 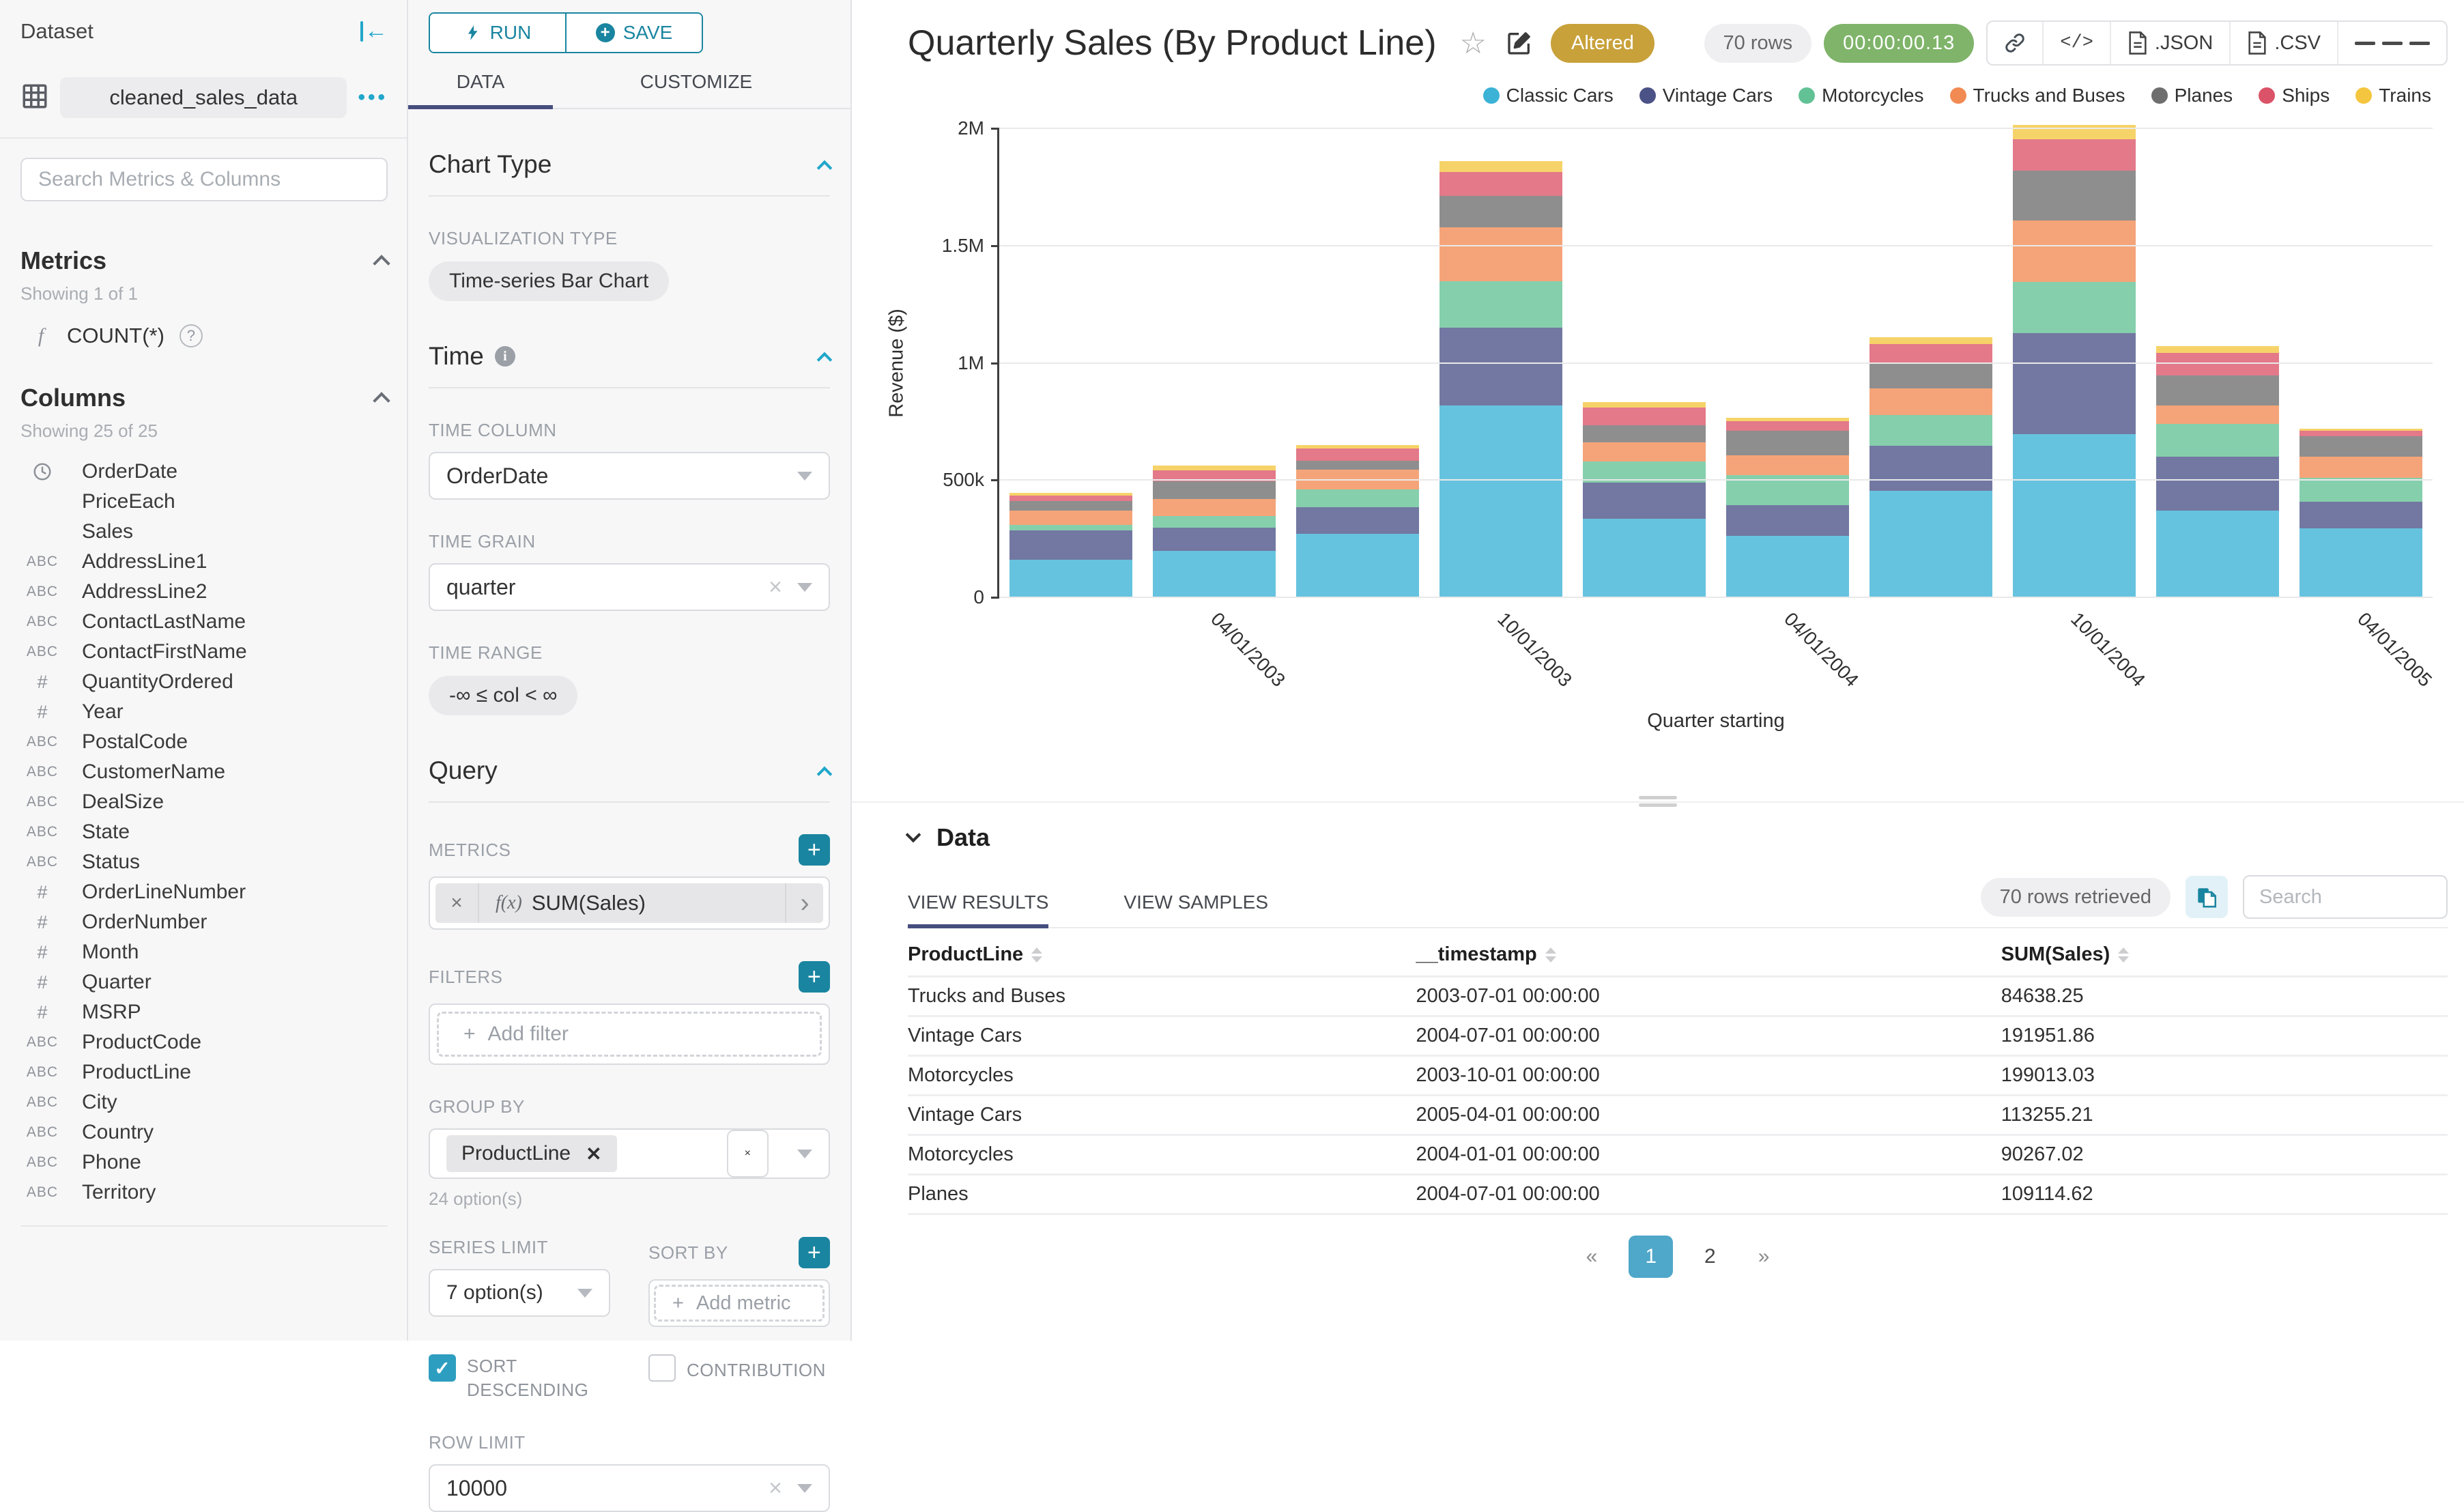 I want to click on series-limit-select: 7 option(s), so click(x=519, y=1293).